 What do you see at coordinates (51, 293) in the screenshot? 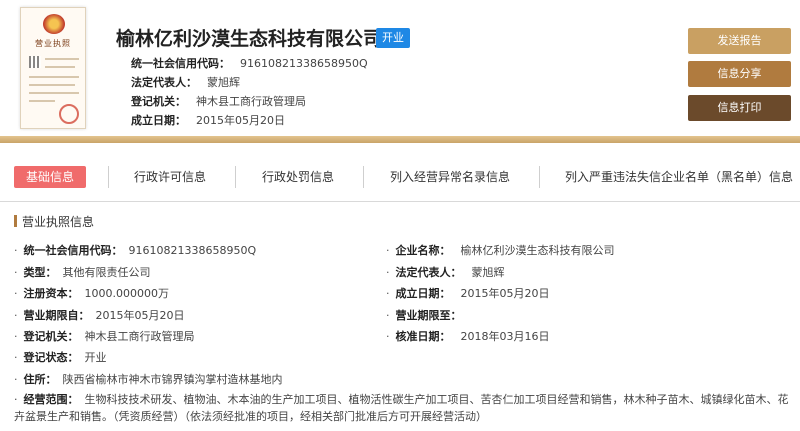
I see `field-capital-label: 注册资本：` at bounding box center [51, 293].